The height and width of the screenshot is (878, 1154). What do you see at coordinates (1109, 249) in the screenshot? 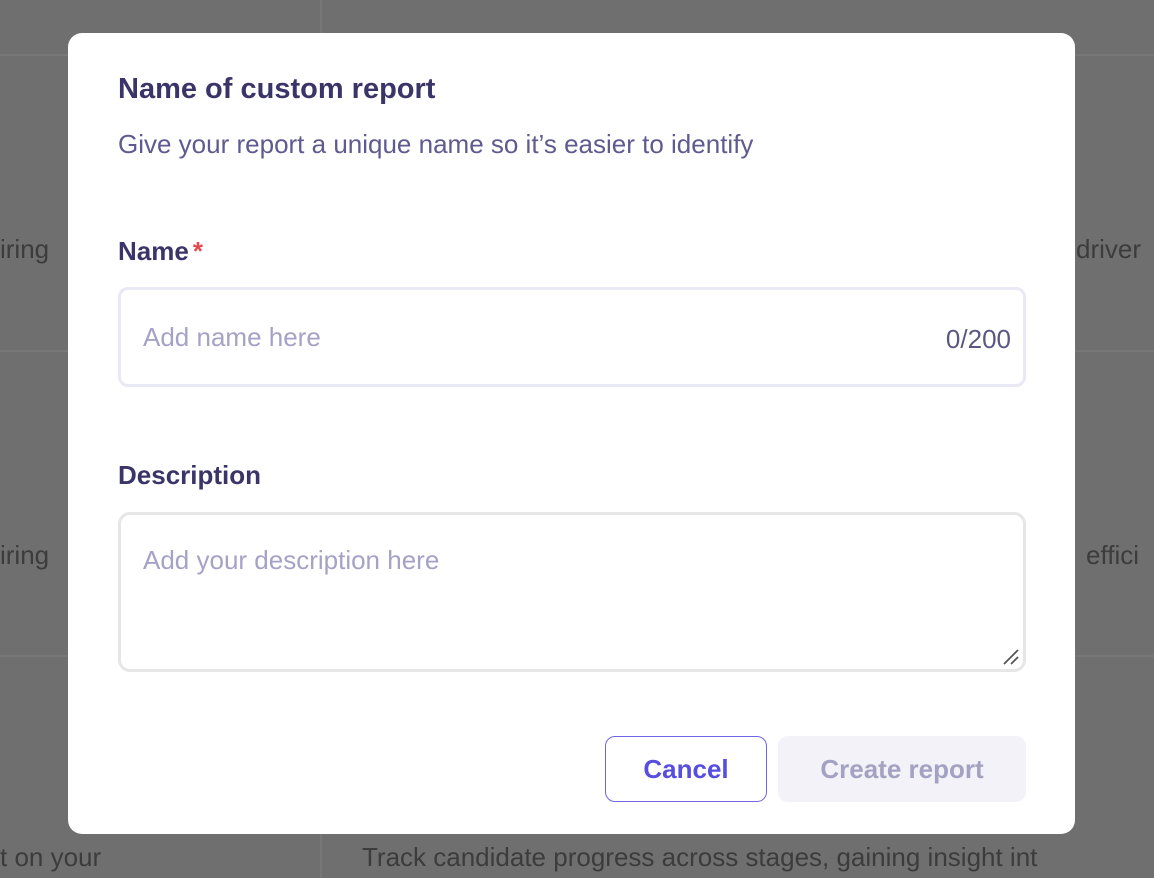
I see `background-text: driver` at bounding box center [1109, 249].